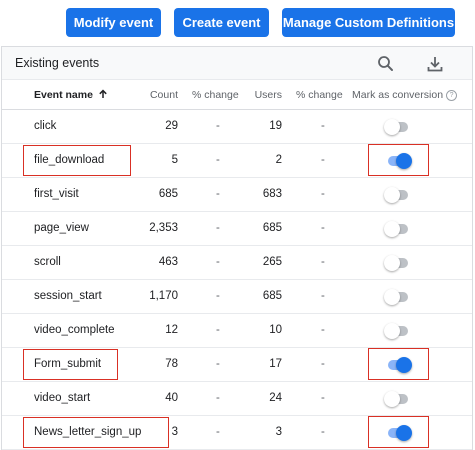  What do you see at coordinates (171, 126) in the screenshot?
I see `count-cell: 29` at bounding box center [171, 126].